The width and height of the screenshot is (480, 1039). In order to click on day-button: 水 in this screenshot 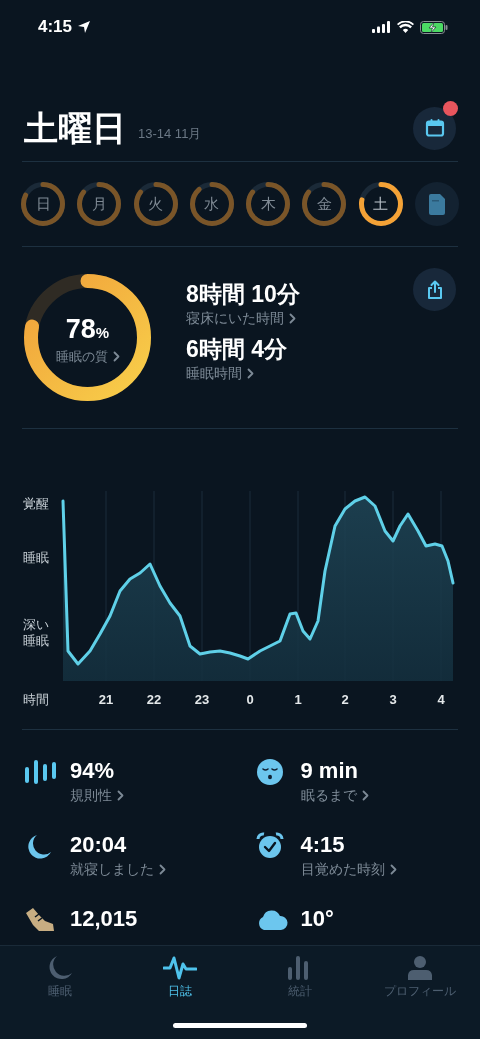, I will do `click(211, 204)`.